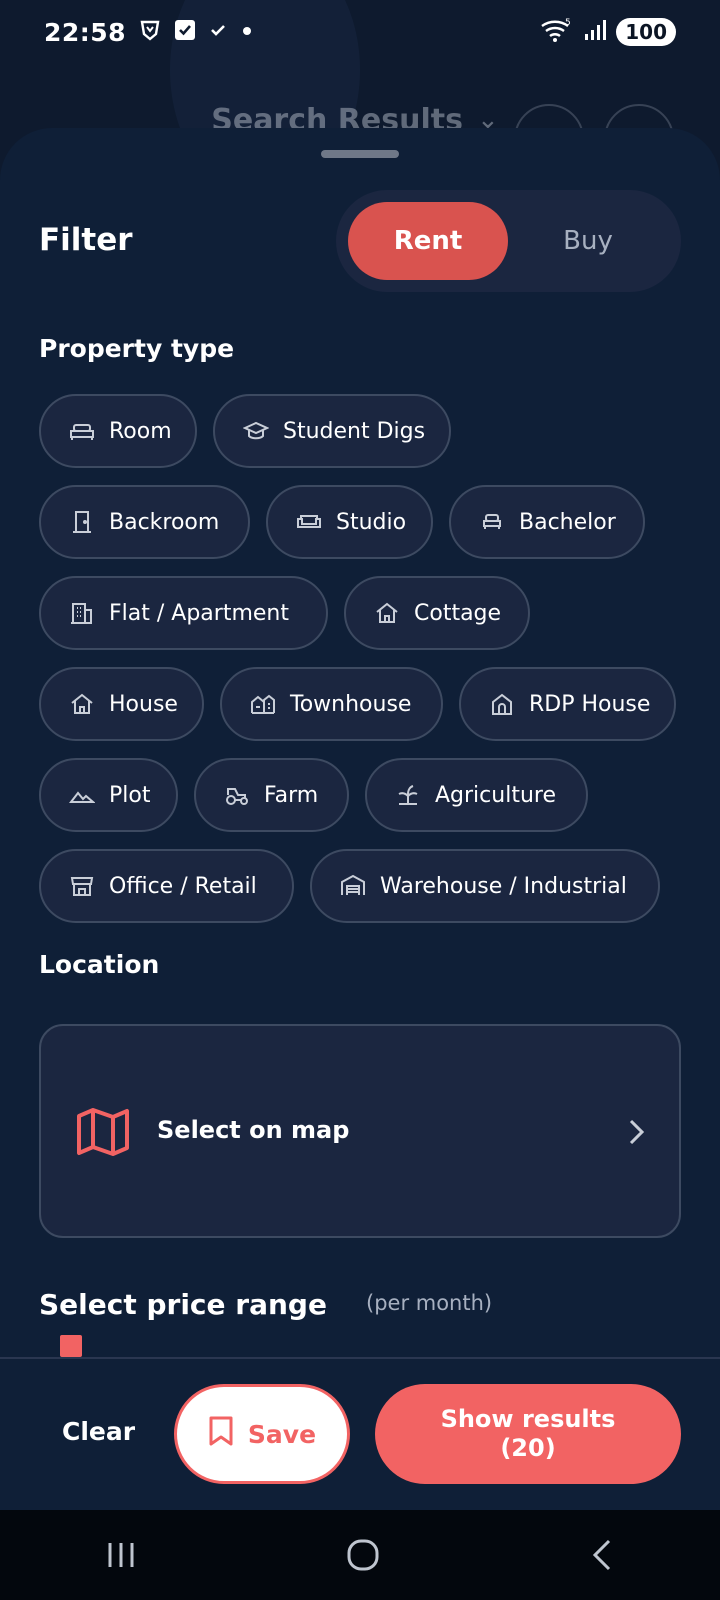 This screenshot has width=720, height=1600. Describe the element at coordinates (636, 1132) in the screenshot. I see `chevron-right-icon` at that location.